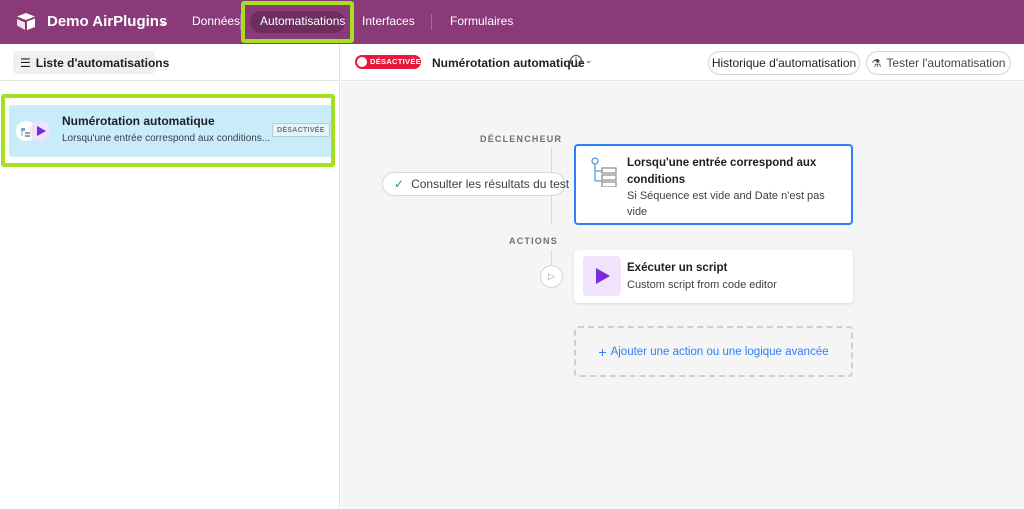 This screenshot has width=1024, height=509. What do you see at coordinates (602, 351) in the screenshot?
I see `plus-icon: +` at bounding box center [602, 351].